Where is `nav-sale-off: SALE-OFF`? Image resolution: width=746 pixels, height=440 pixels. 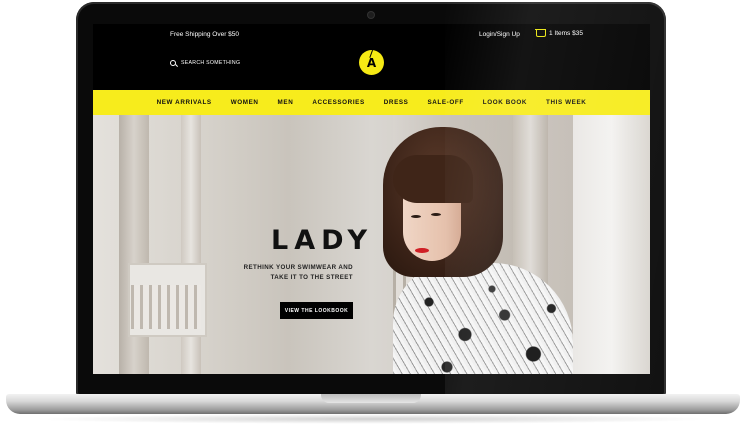
nav-sale-off: SALE-OFF is located at coordinates (445, 102).